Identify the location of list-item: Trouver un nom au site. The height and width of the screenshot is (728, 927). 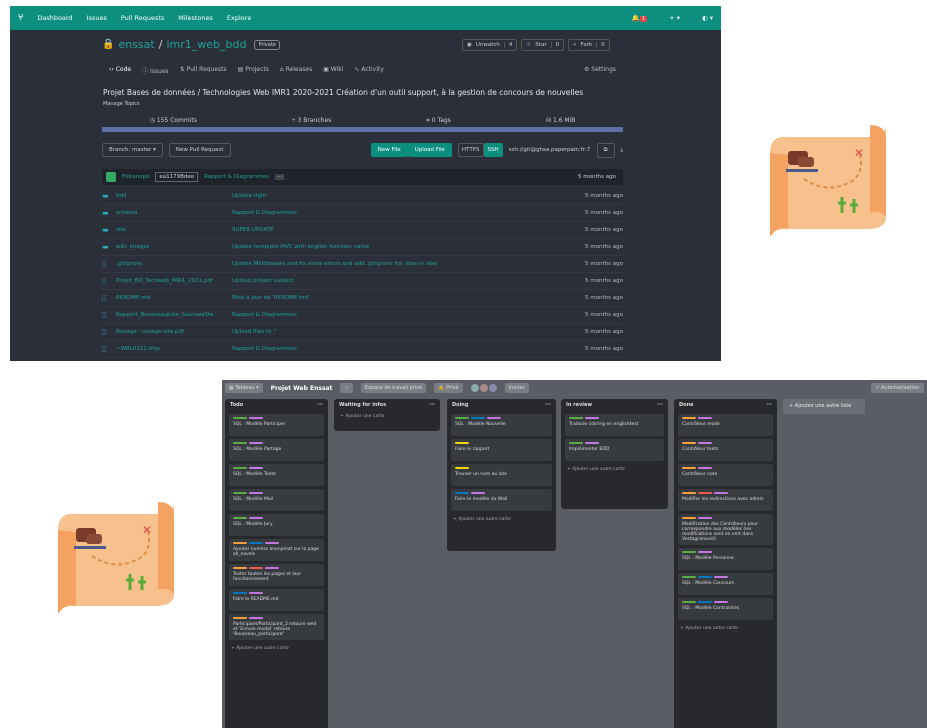
(501, 475).